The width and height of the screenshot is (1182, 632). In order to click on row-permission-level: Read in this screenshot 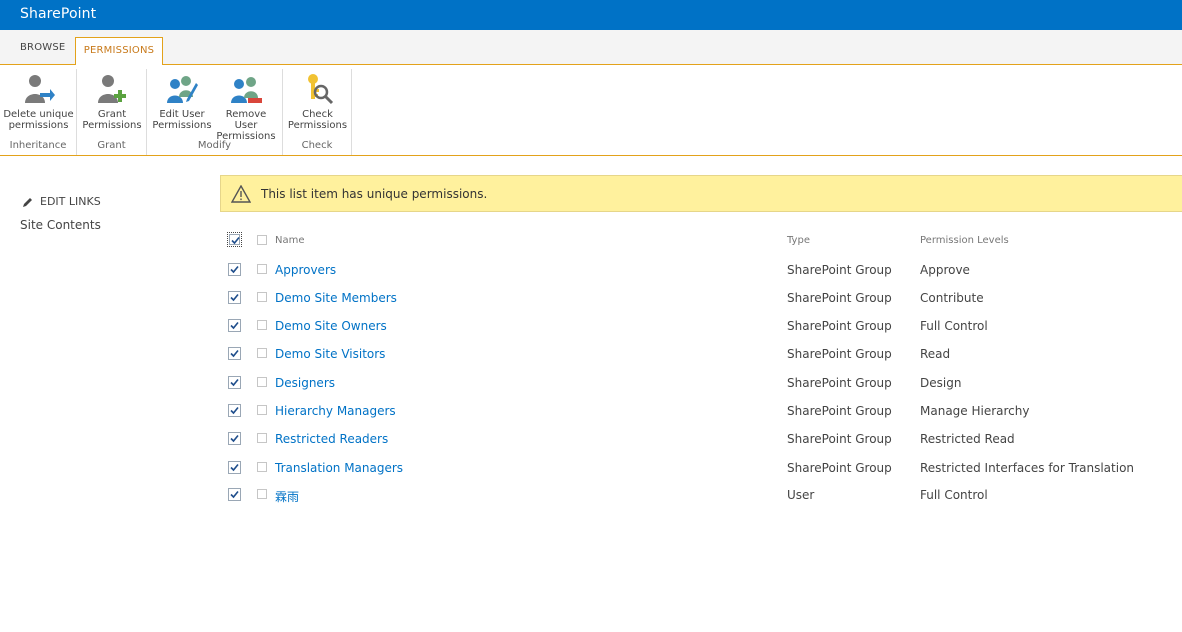, I will do `click(935, 354)`.